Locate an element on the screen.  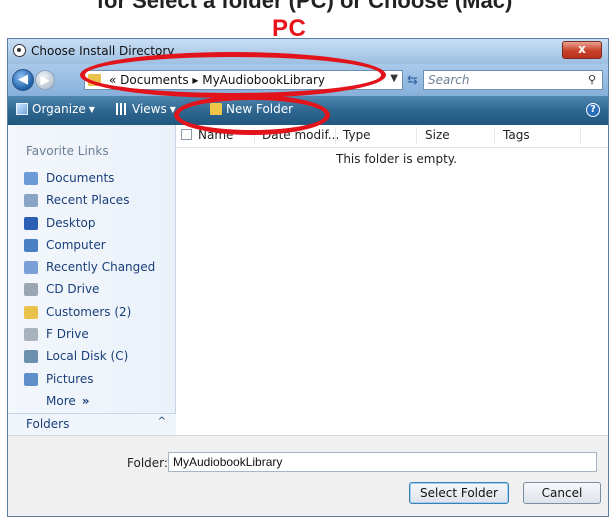
sidebar-item-label: F Drive is located at coordinates (67, 334).